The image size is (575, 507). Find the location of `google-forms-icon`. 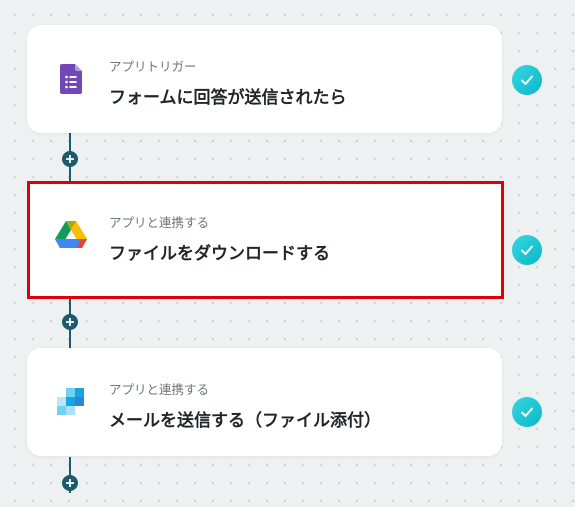

google-forms-icon is located at coordinates (71, 79).